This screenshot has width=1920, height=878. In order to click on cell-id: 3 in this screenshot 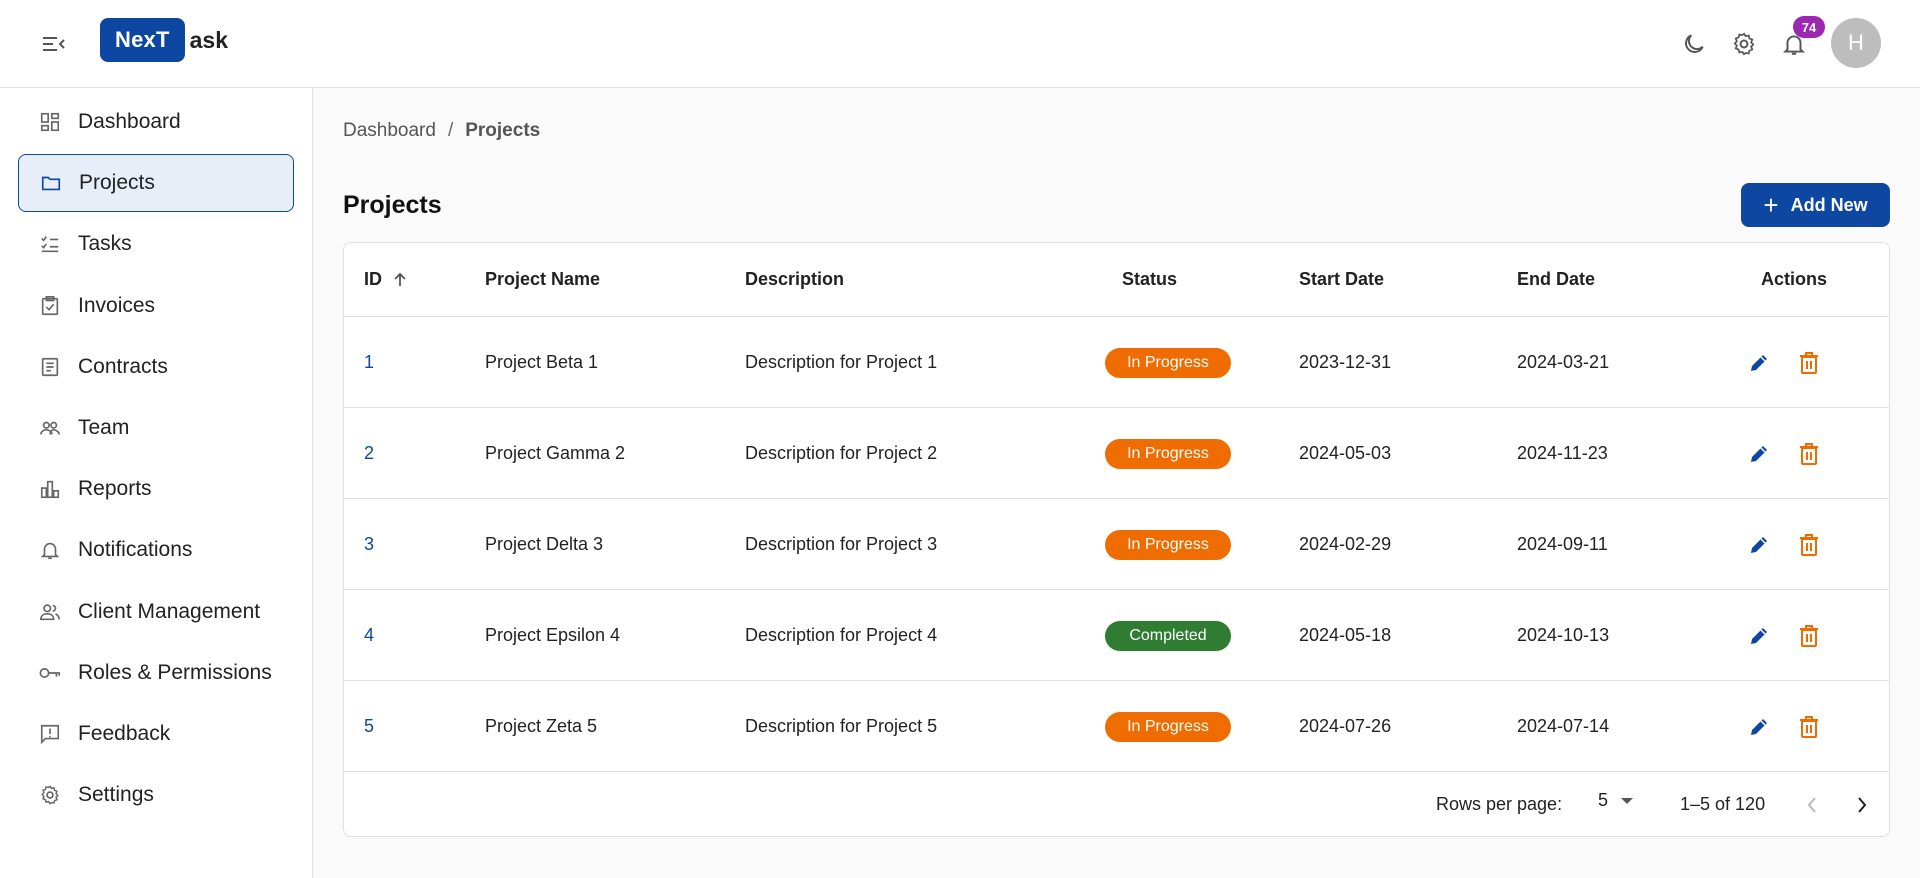, I will do `click(369, 544)`.